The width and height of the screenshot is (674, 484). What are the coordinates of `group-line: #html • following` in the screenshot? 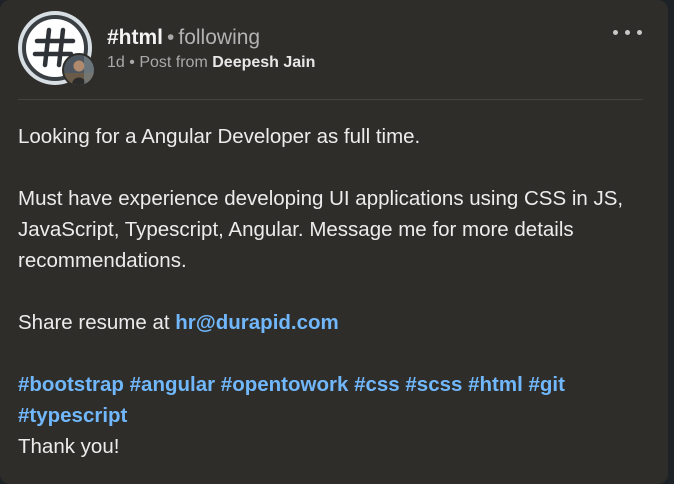 It's located at (211, 38).